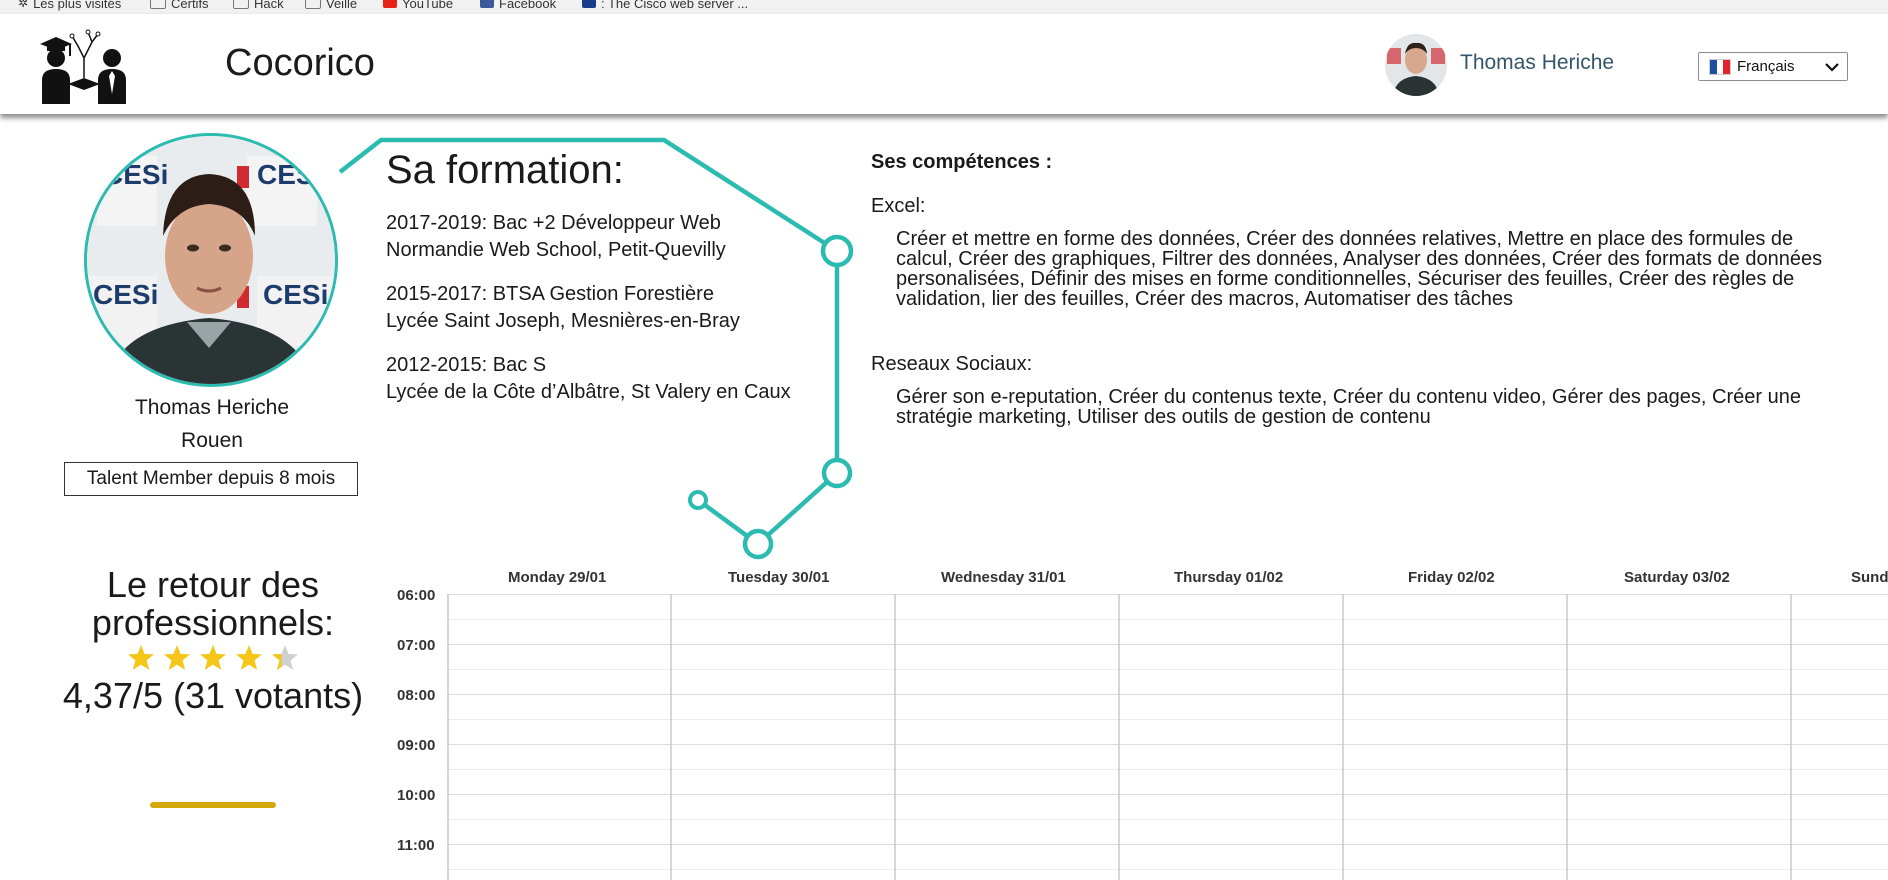  Describe the element at coordinates (300, 63) in the screenshot. I see `brand-title: Cocorico` at that location.